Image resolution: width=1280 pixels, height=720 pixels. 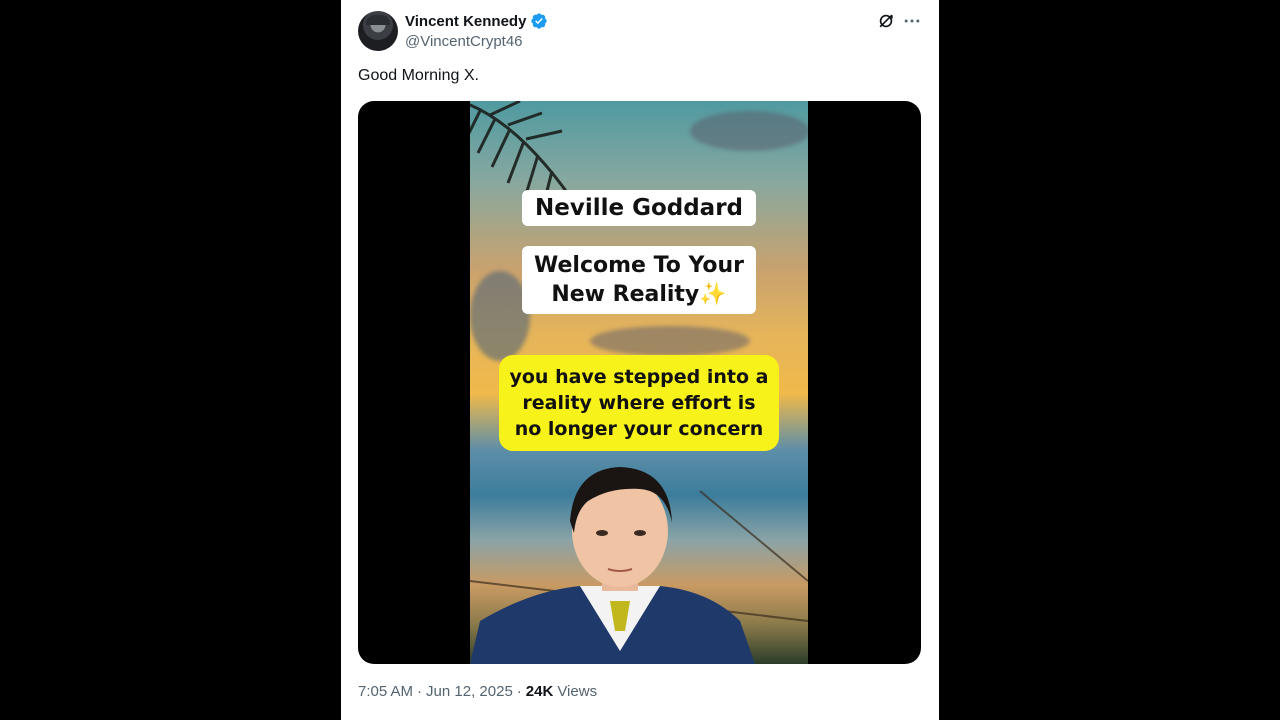 I want to click on tweet-text: Good Morning X., so click(x=418, y=75).